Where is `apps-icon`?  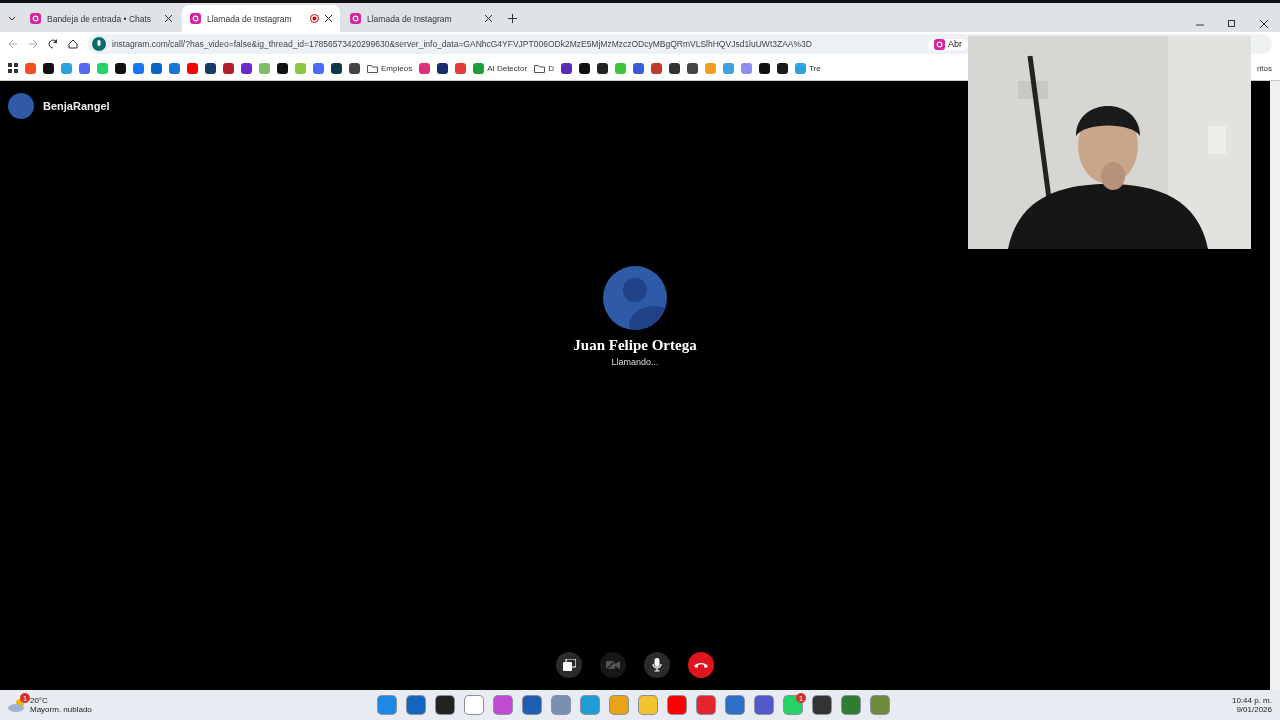 apps-icon is located at coordinates (13, 68).